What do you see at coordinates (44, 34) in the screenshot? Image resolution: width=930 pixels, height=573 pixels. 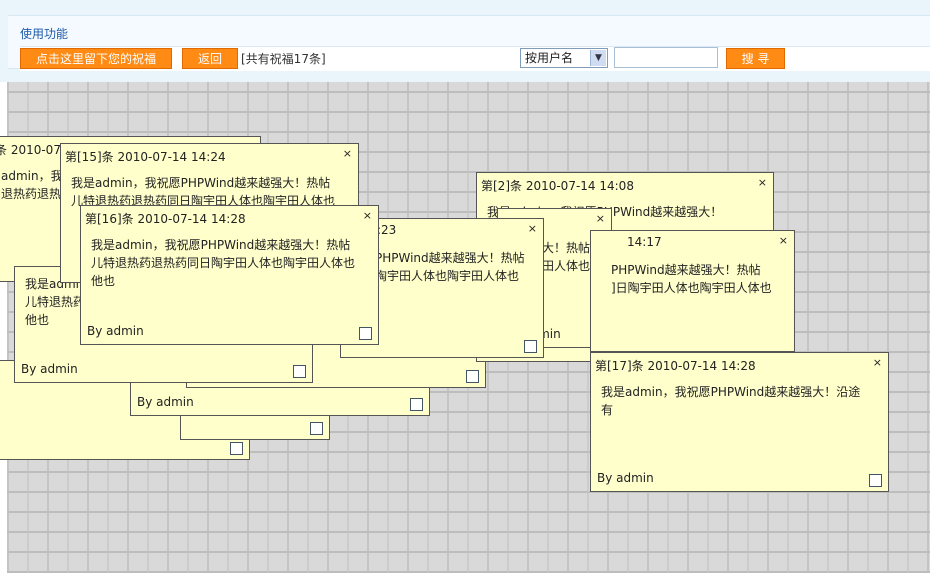 I see `section-title: 使用功能` at bounding box center [44, 34].